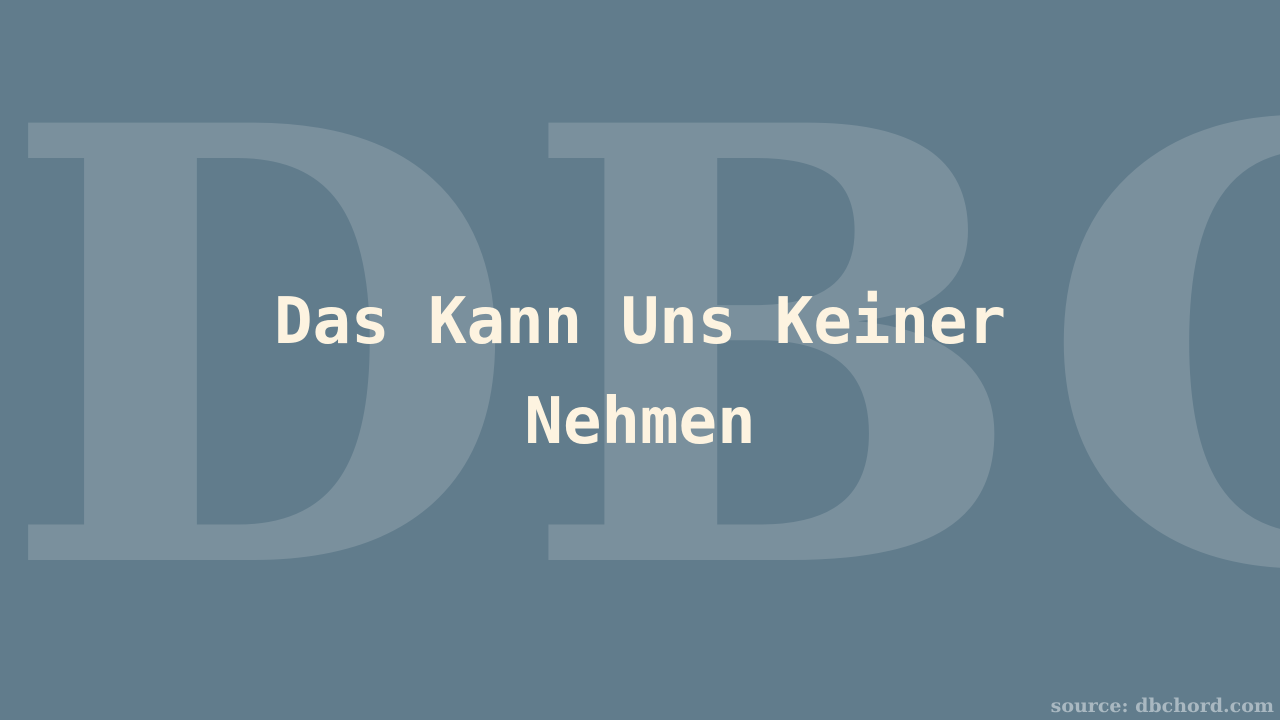  What do you see at coordinates (640, 372) in the screenshot?
I see `song-title: Das Kann Uns Keiner Nehmen` at bounding box center [640, 372].